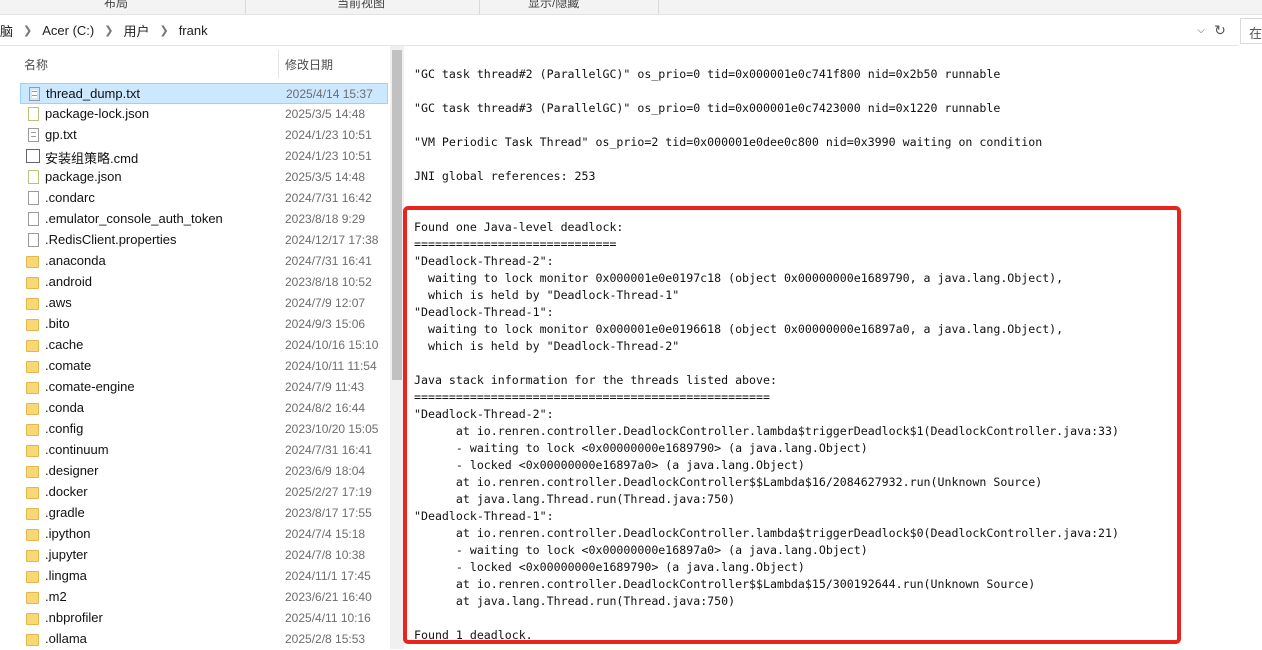 The image size is (1262, 650). Describe the element at coordinates (328, 492) in the screenshot. I see `file-date: 2025/2/27 17:19` at that location.